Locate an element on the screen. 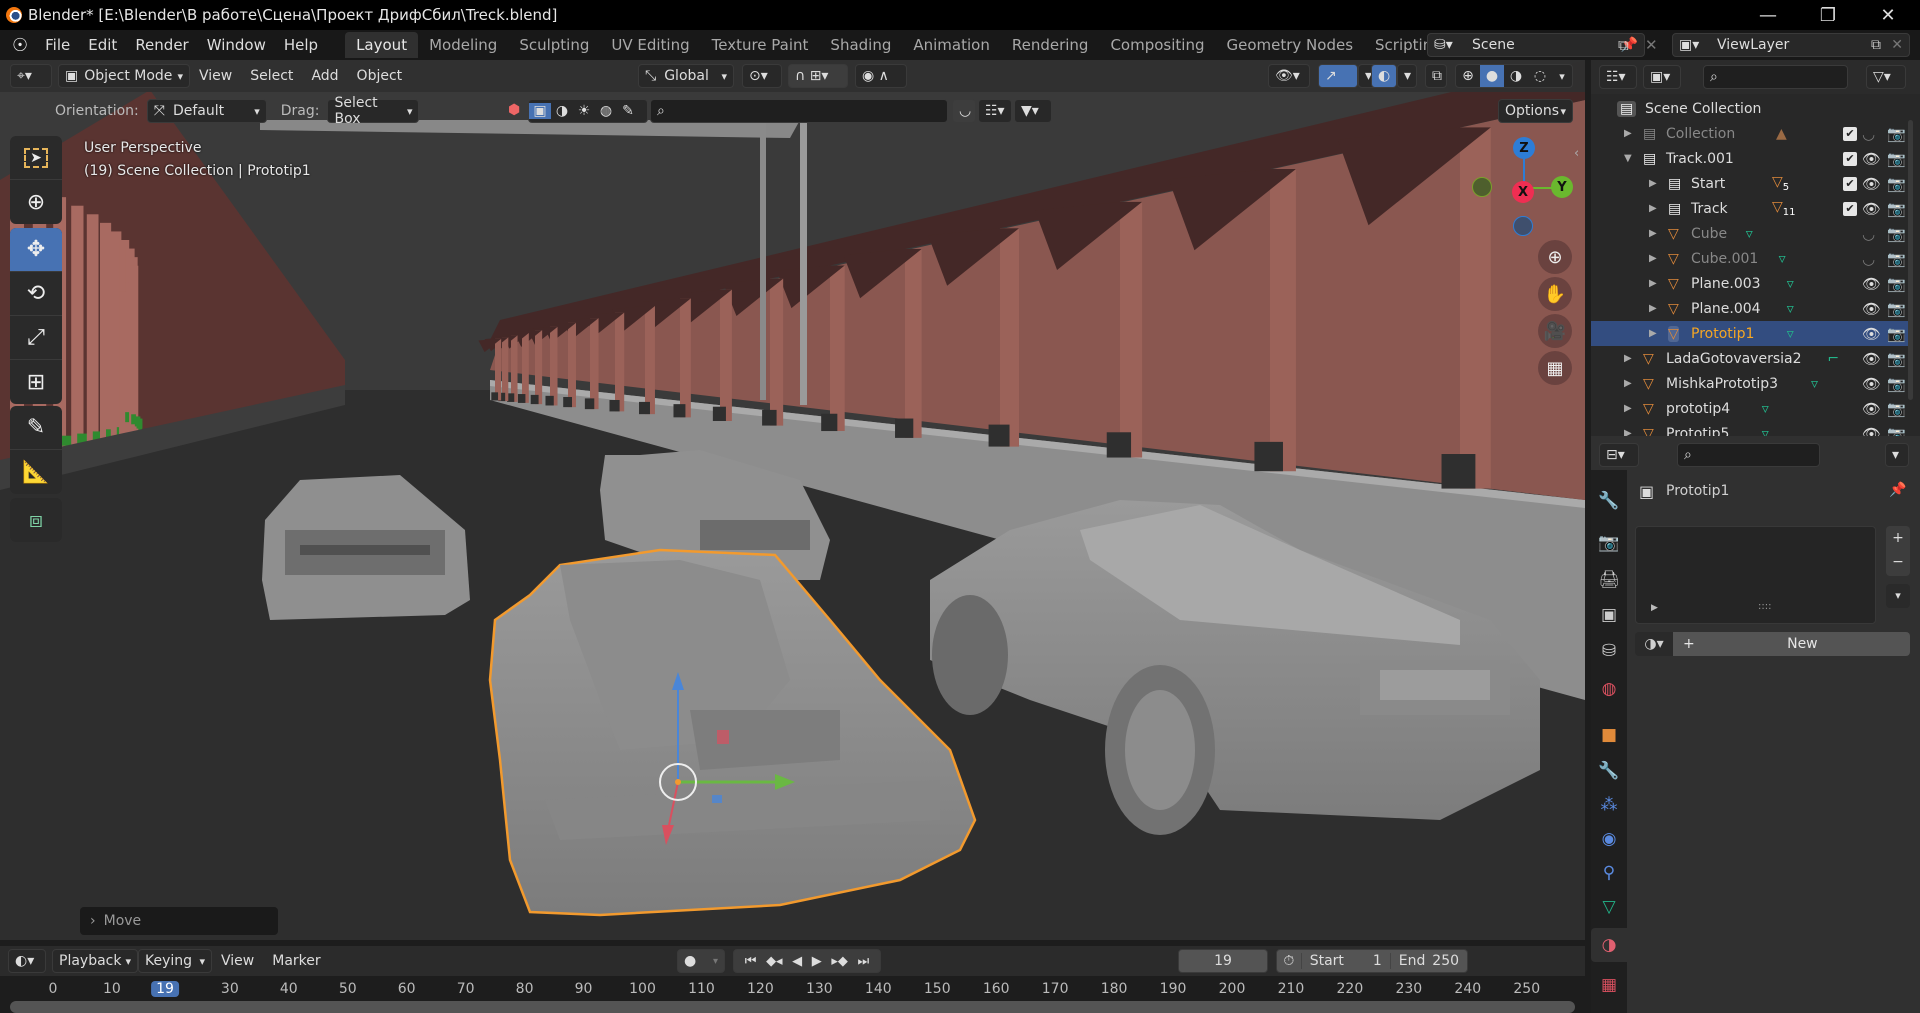 The image size is (1920, 1013). properties-tab-material: ◑ is located at coordinates (1609, 945).